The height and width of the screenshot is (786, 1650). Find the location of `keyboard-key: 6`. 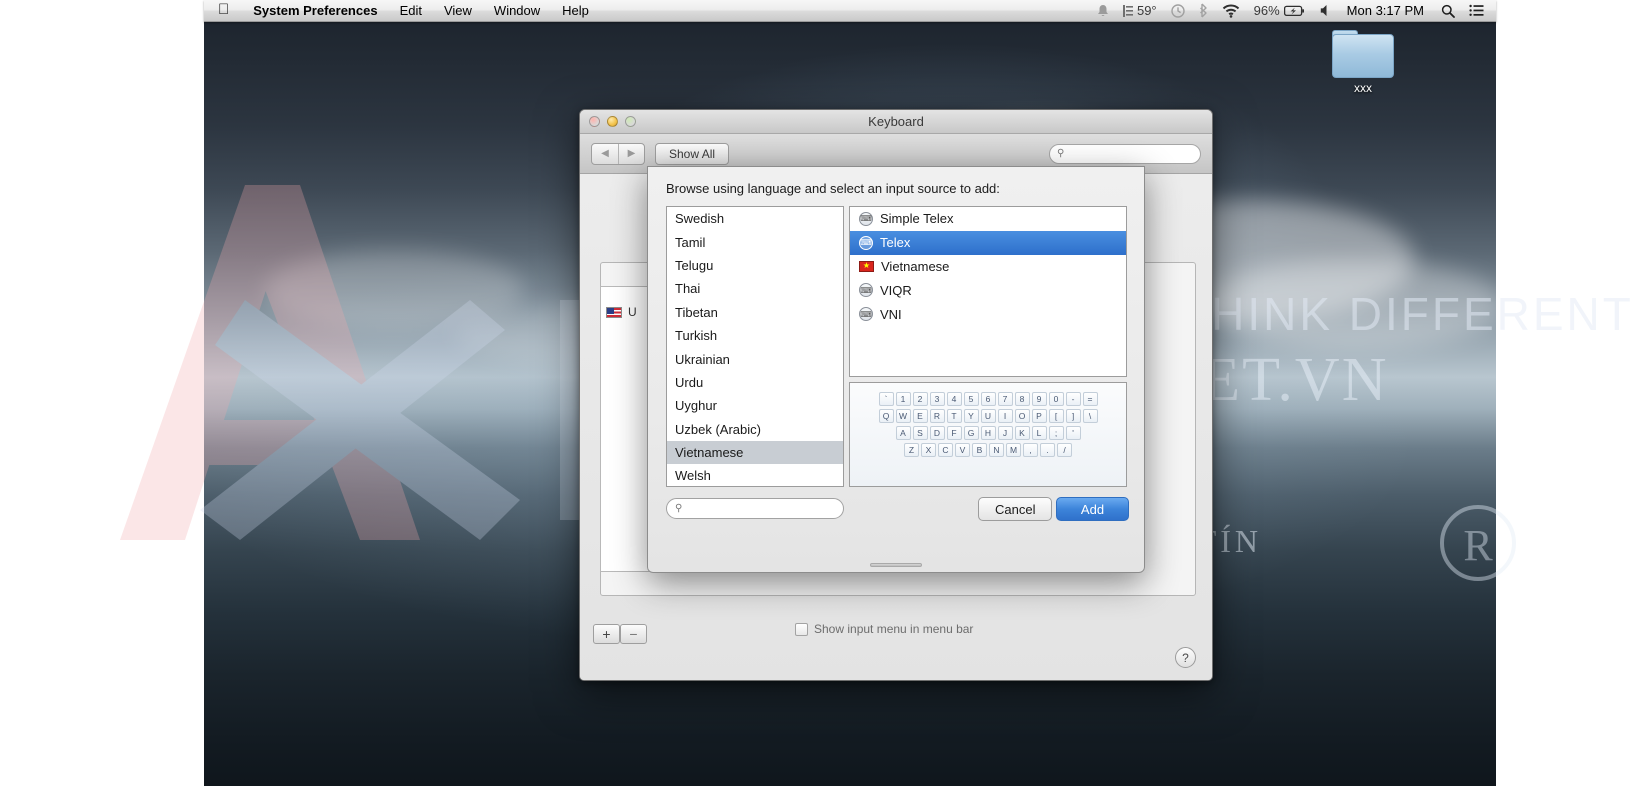

keyboard-key: 6 is located at coordinates (988, 399).